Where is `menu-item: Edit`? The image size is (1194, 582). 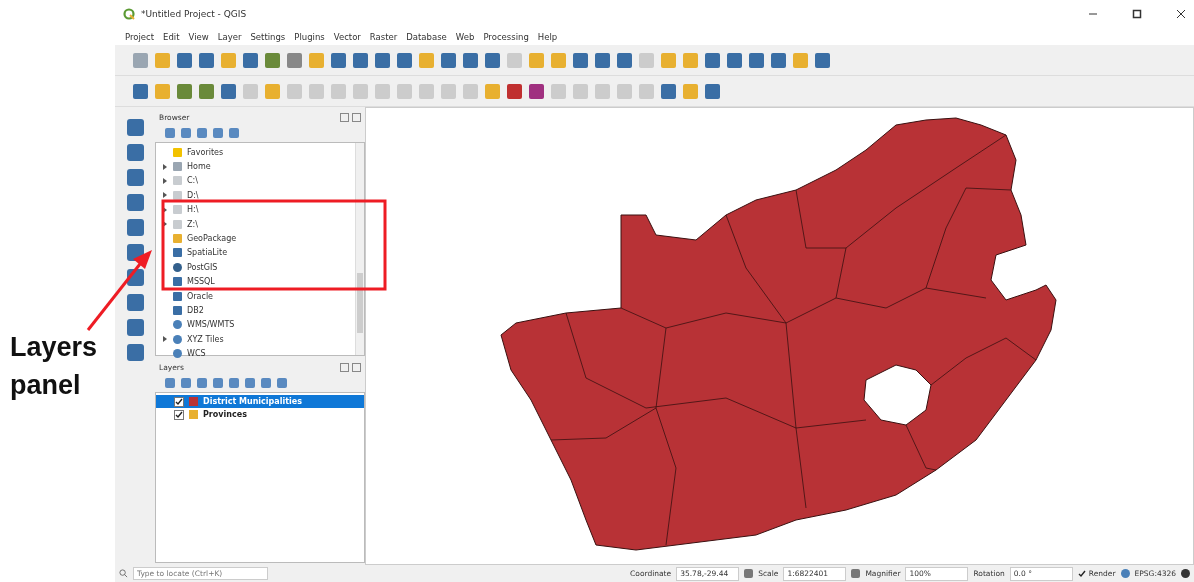
menu-item: Edit is located at coordinates (171, 36).